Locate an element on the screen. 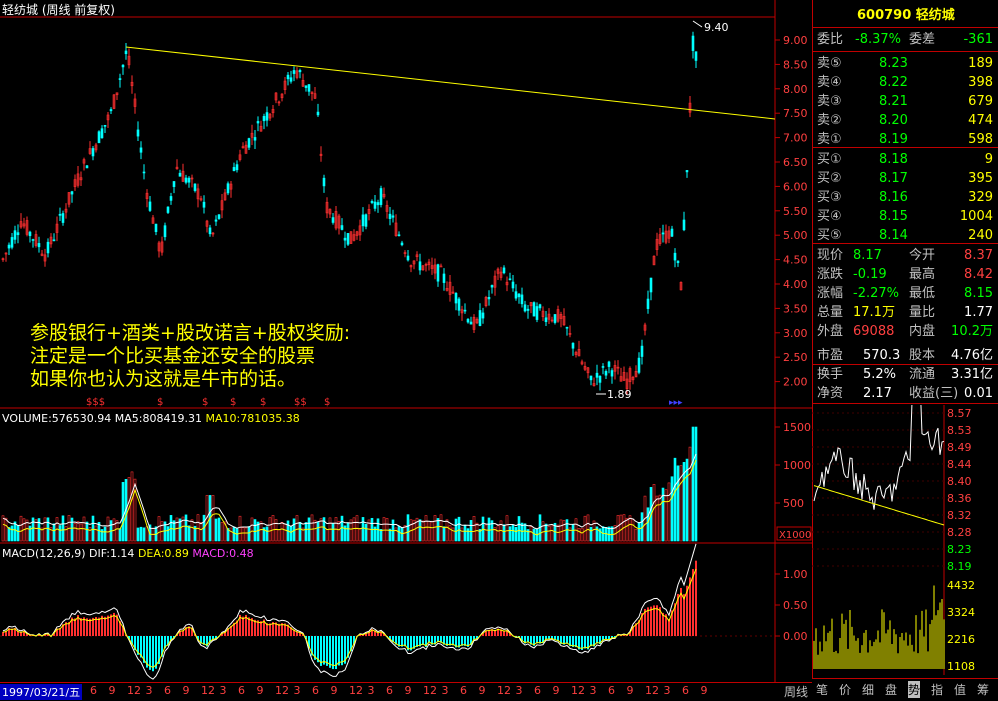 This screenshot has height=701, width=998. tab-7: 筹 is located at coordinates (983, 689).